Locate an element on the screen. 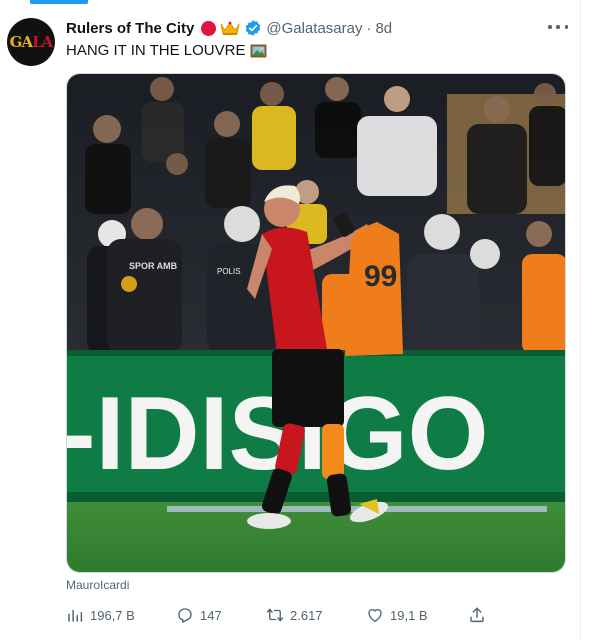 The image size is (593, 640). jersey-number: 99 is located at coordinates (380, 276).